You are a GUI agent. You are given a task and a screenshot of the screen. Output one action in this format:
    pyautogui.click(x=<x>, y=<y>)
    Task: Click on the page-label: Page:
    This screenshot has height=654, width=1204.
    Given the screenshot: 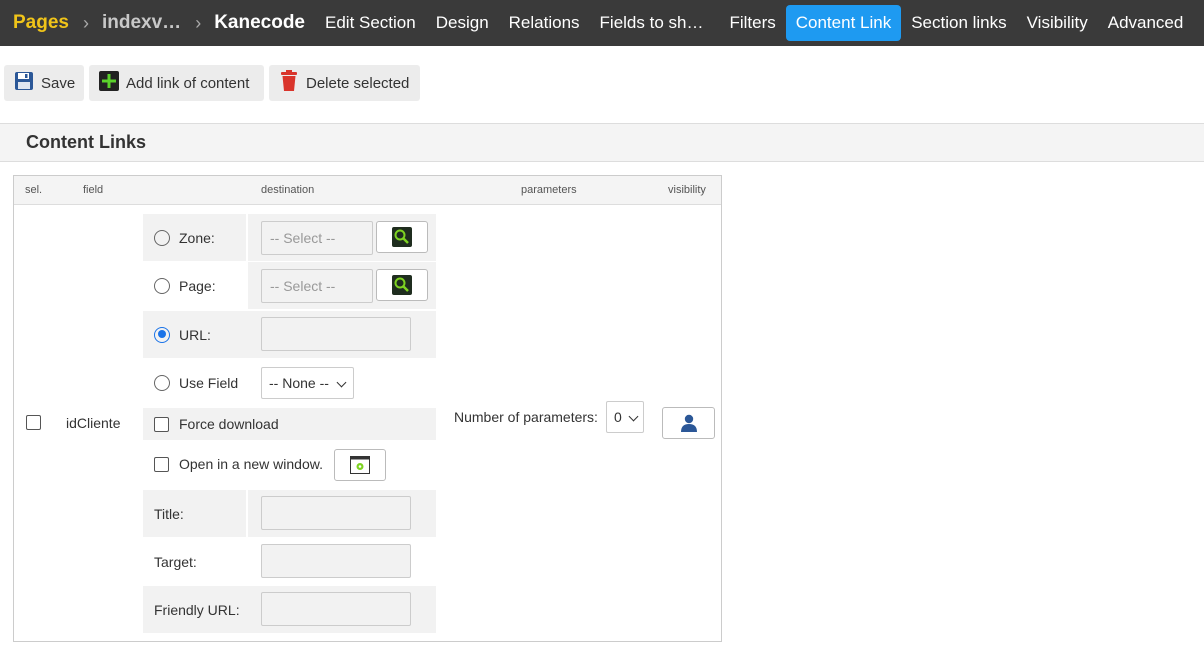 What is the action you would take?
    pyautogui.click(x=197, y=285)
    